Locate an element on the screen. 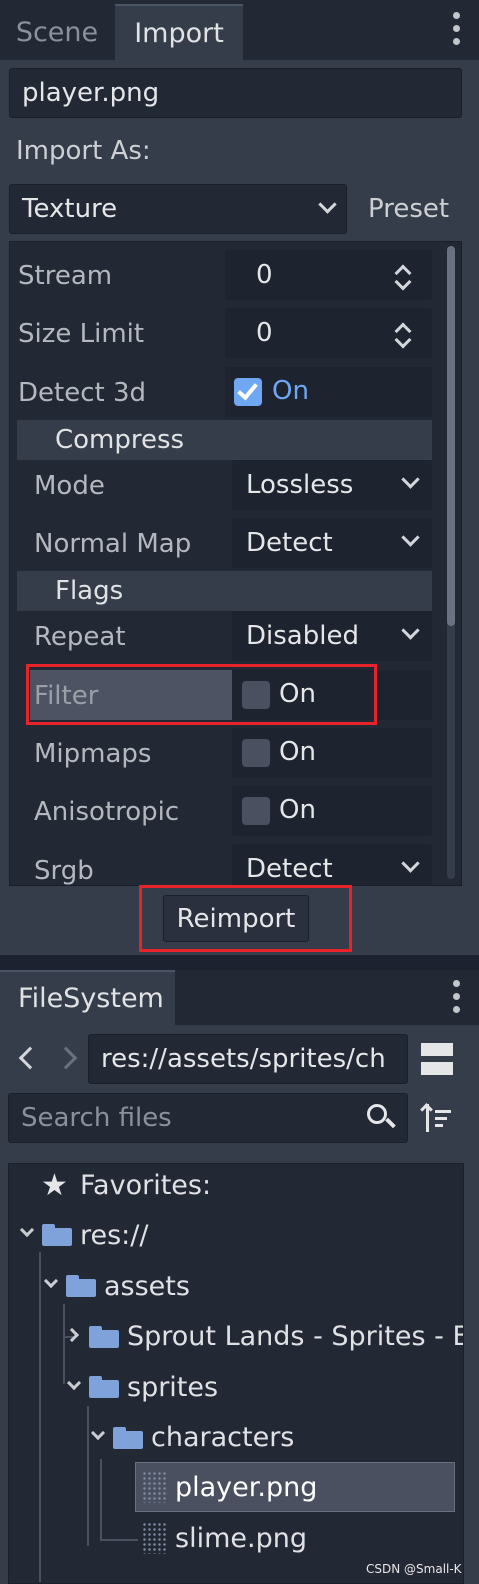 The image size is (479, 1584). import-as-label: Import As: is located at coordinates (83, 151).